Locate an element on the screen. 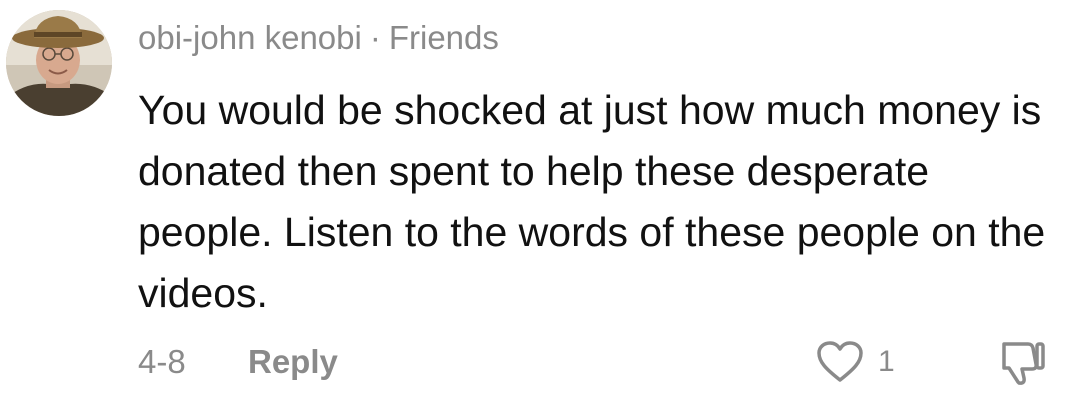  relationship-label: Friends is located at coordinates (443, 37).